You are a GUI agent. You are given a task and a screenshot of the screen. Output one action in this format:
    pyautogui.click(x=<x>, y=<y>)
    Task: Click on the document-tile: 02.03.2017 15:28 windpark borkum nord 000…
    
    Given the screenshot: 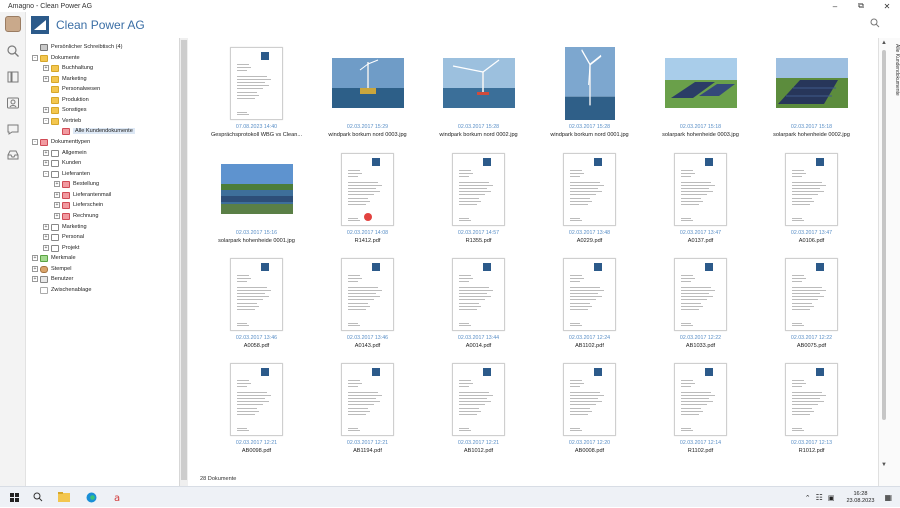 What is the action you would take?
    pyautogui.click(x=478, y=94)
    